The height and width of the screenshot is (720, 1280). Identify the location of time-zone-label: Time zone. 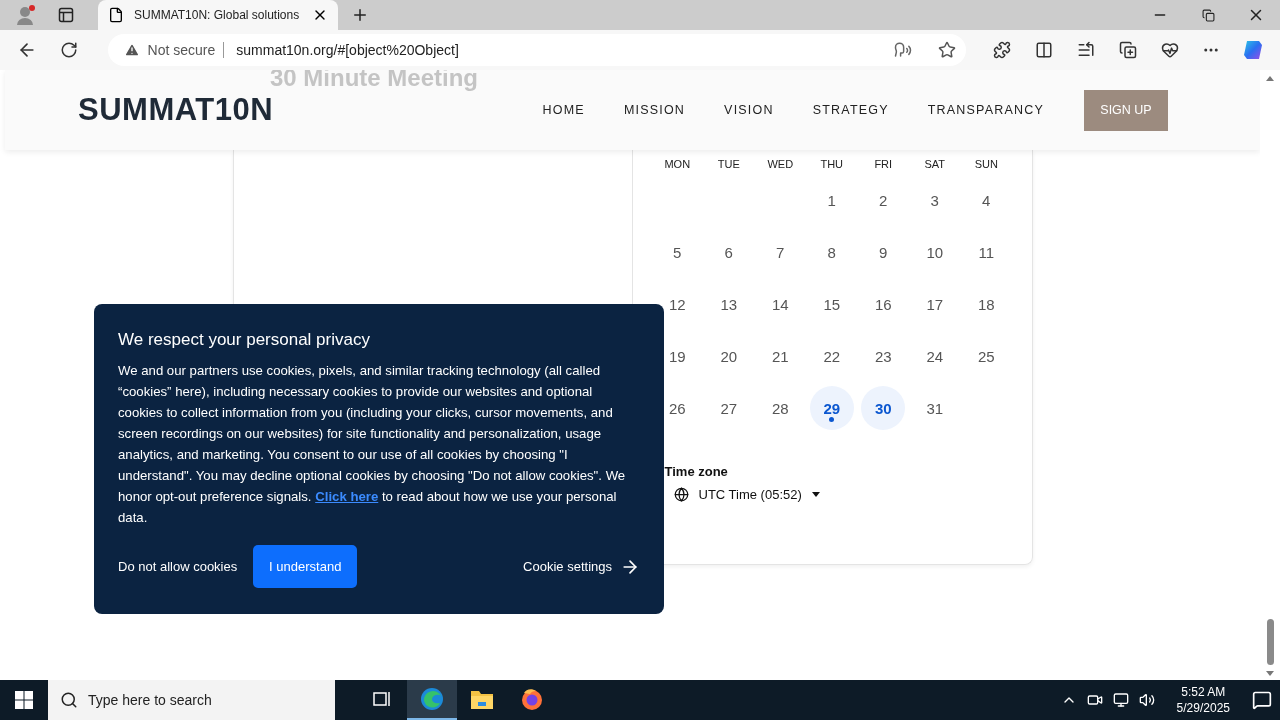
(696, 471).